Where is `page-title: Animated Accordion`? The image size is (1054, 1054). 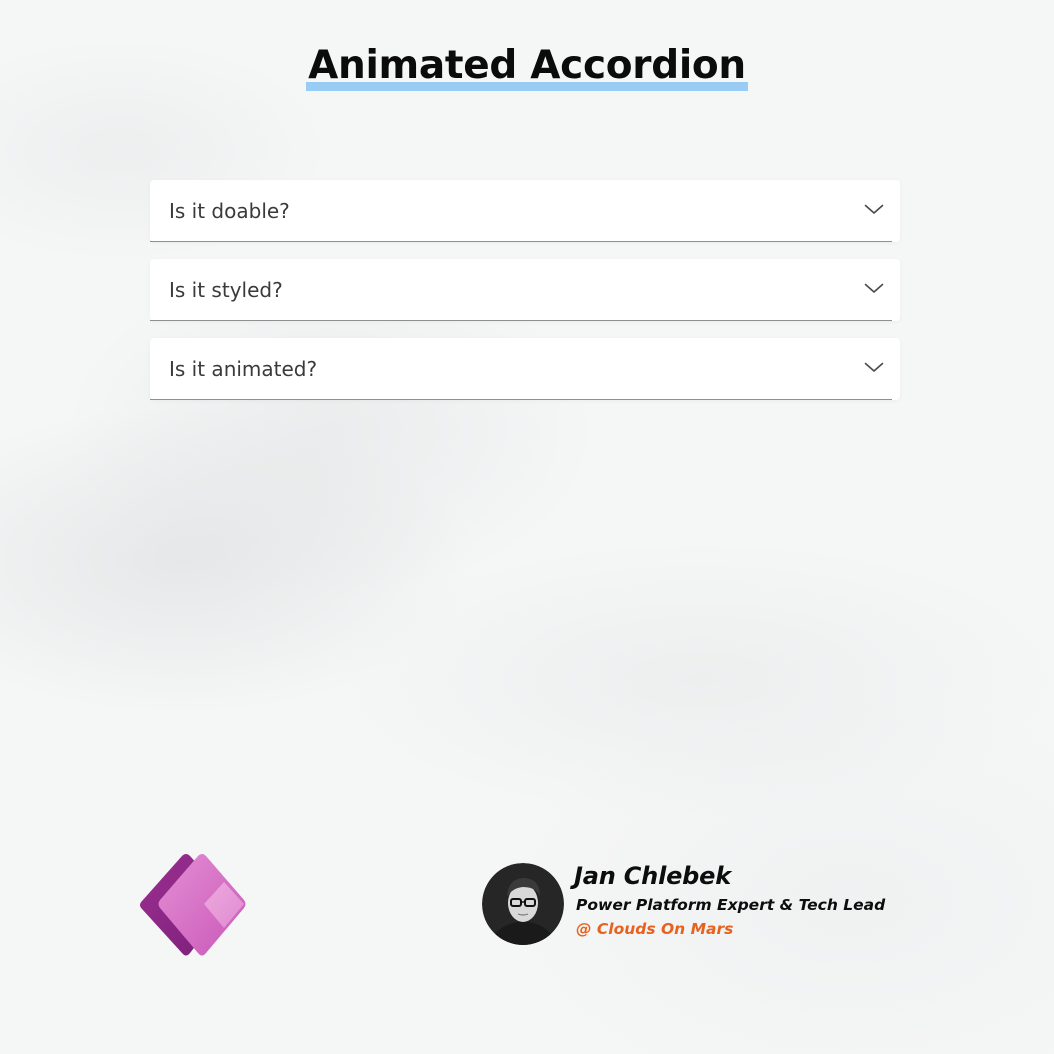 page-title: Animated Accordion is located at coordinates (527, 66).